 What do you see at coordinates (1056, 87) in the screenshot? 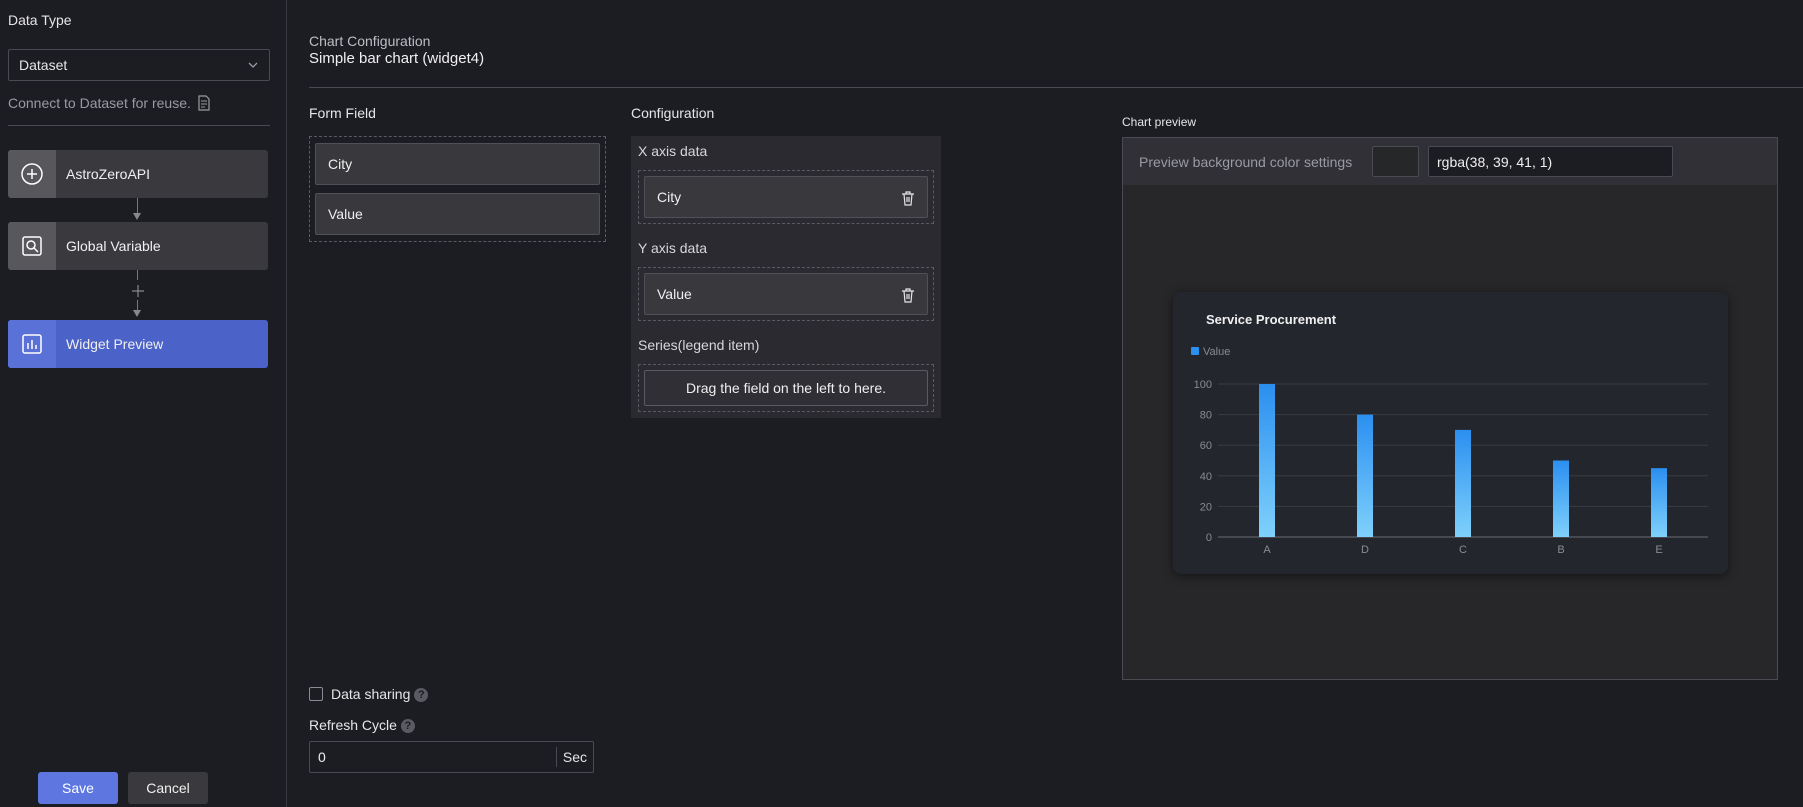
I see `header-divider` at bounding box center [1056, 87].